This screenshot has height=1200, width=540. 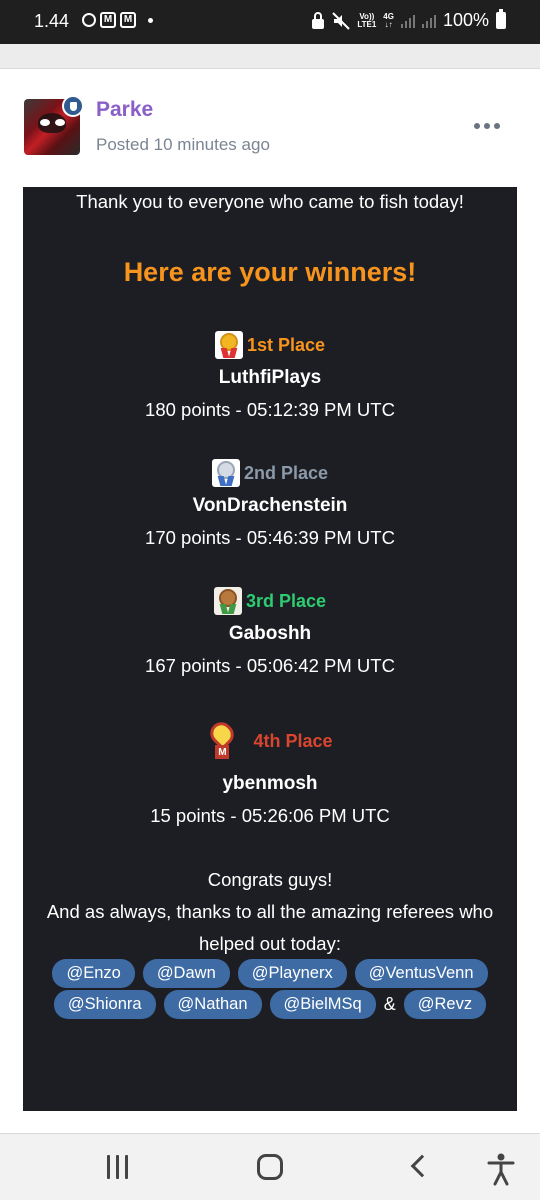 I want to click on winner-score: 15 points - 05:26:06 PM UTC, so click(x=270, y=815).